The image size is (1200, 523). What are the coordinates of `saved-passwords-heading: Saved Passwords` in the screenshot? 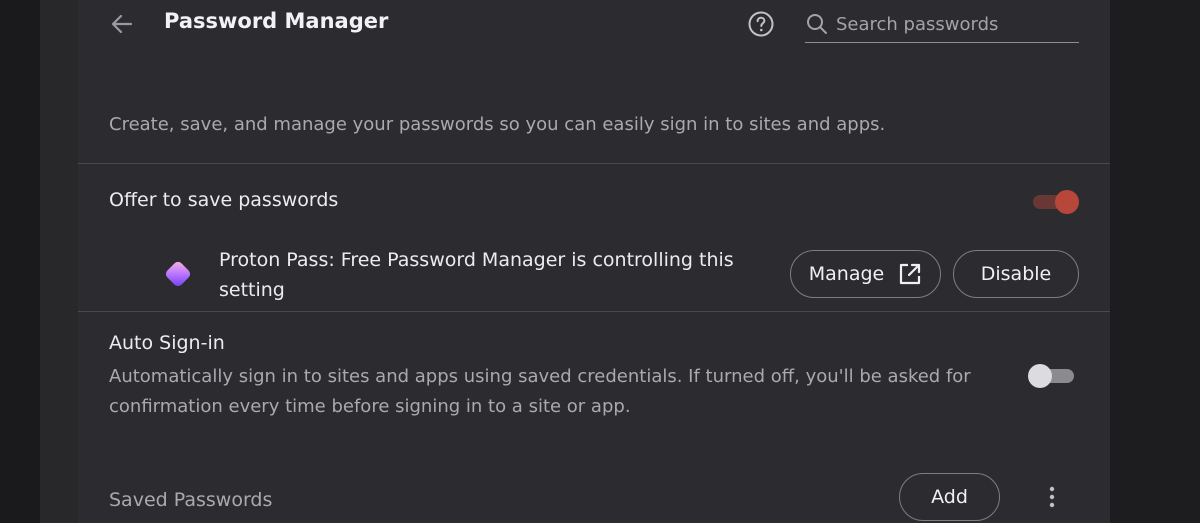 It's located at (191, 500).